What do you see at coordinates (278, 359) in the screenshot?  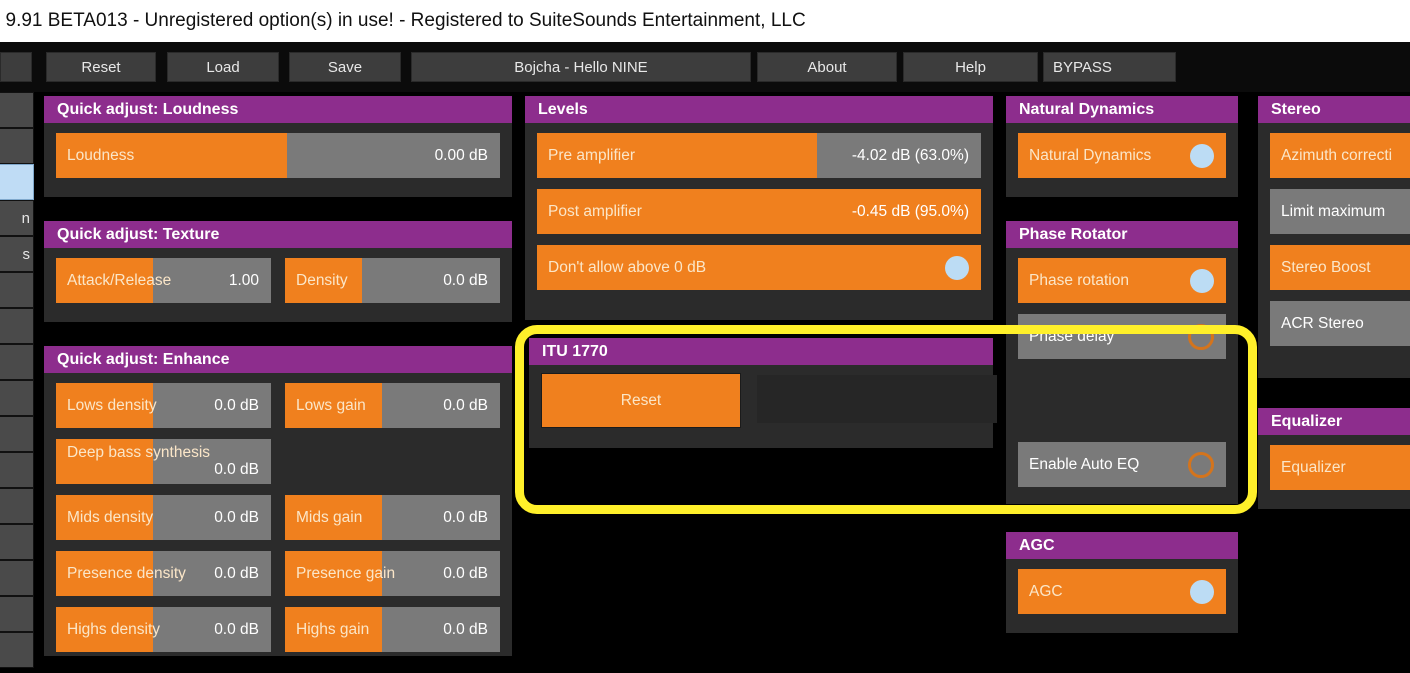 I see `panel-title-quick-enhance: Quick adjust: Enhance` at bounding box center [278, 359].